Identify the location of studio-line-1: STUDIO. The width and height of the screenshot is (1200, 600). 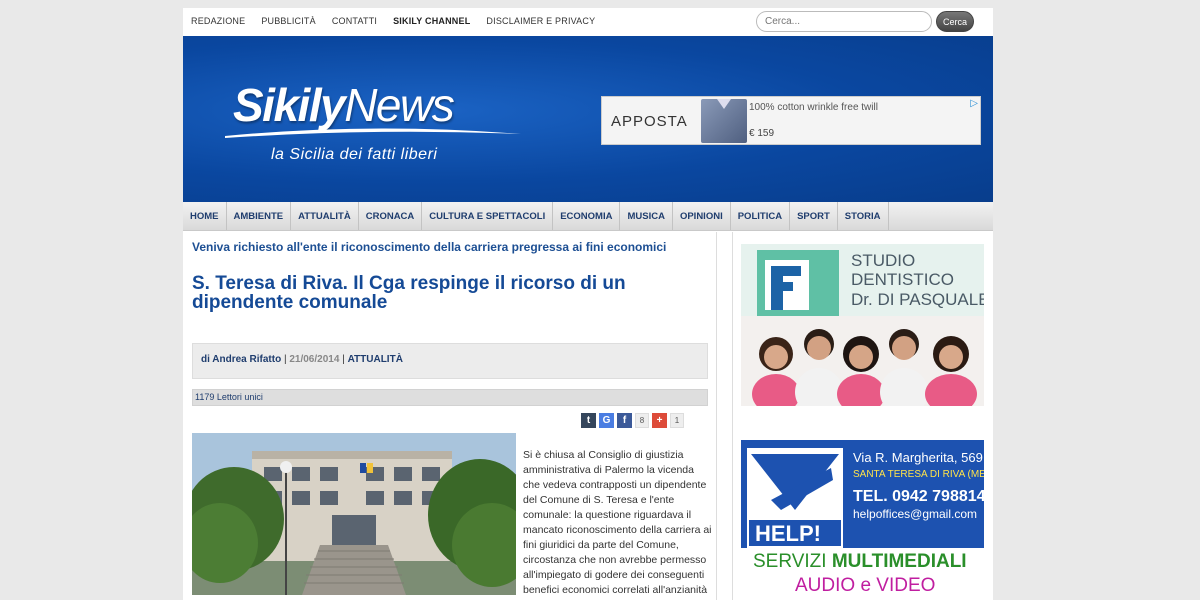
(883, 260).